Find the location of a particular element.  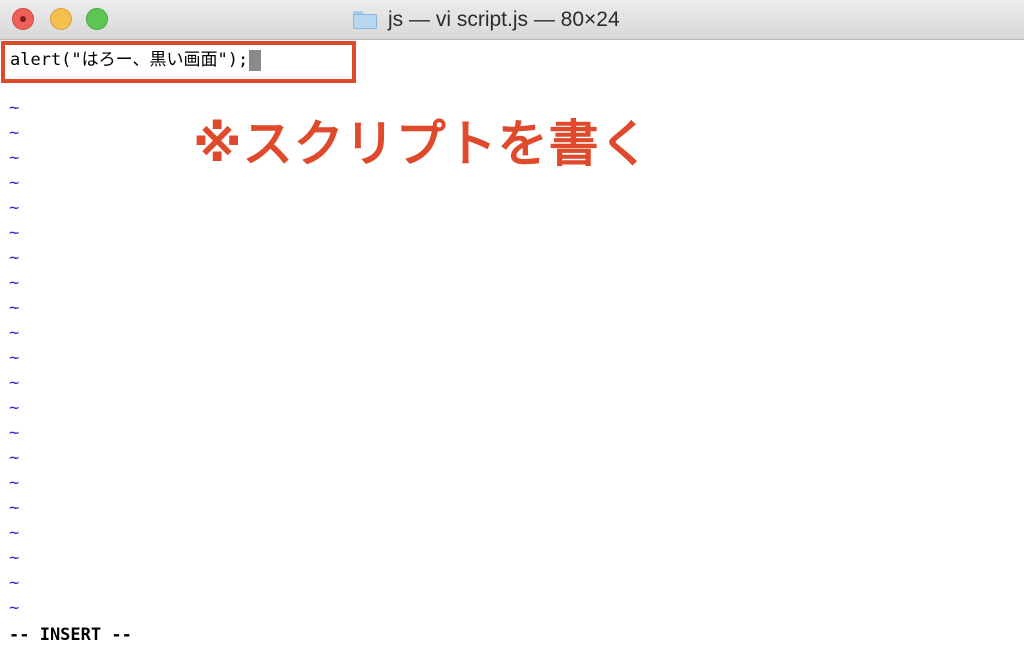

minimize-button is located at coordinates (61, 19).